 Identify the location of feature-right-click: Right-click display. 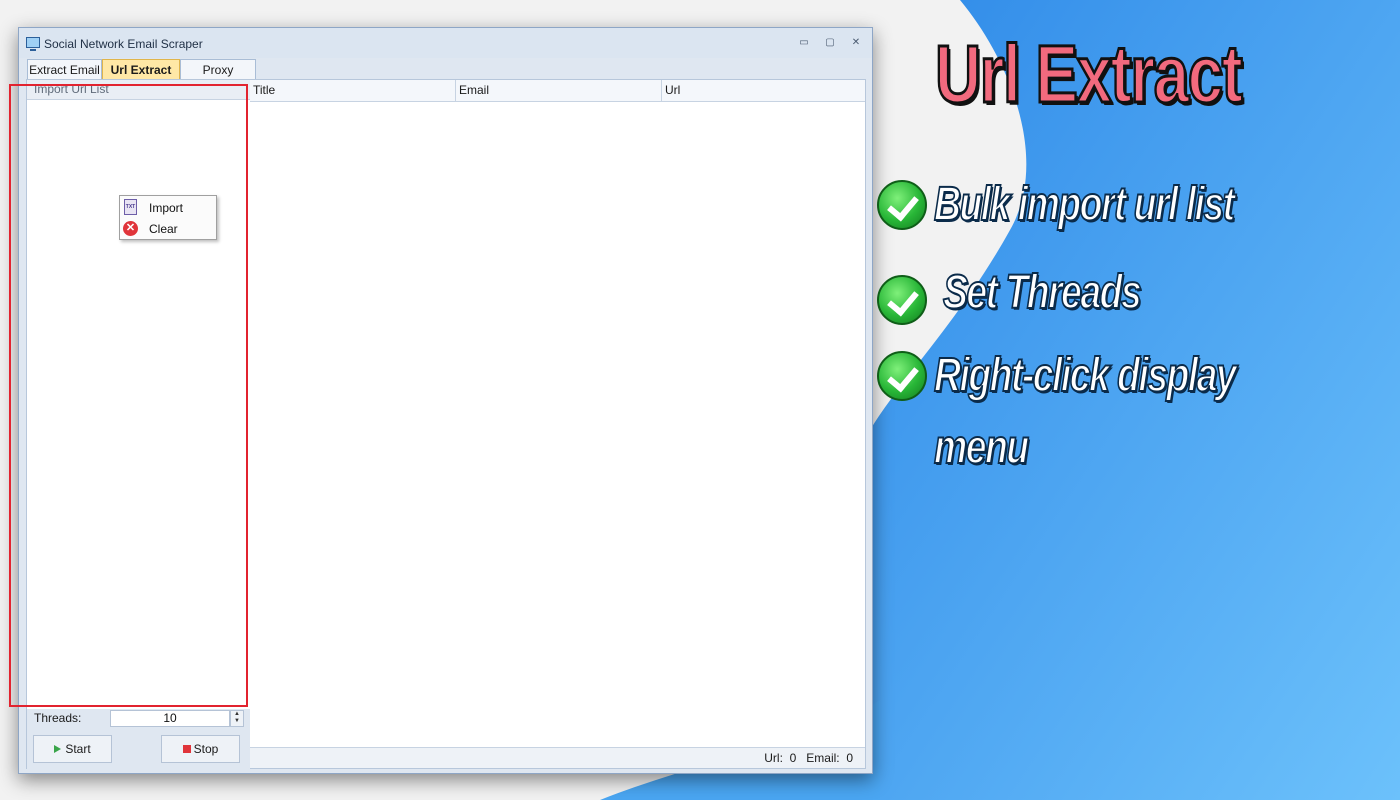
(1085, 375).